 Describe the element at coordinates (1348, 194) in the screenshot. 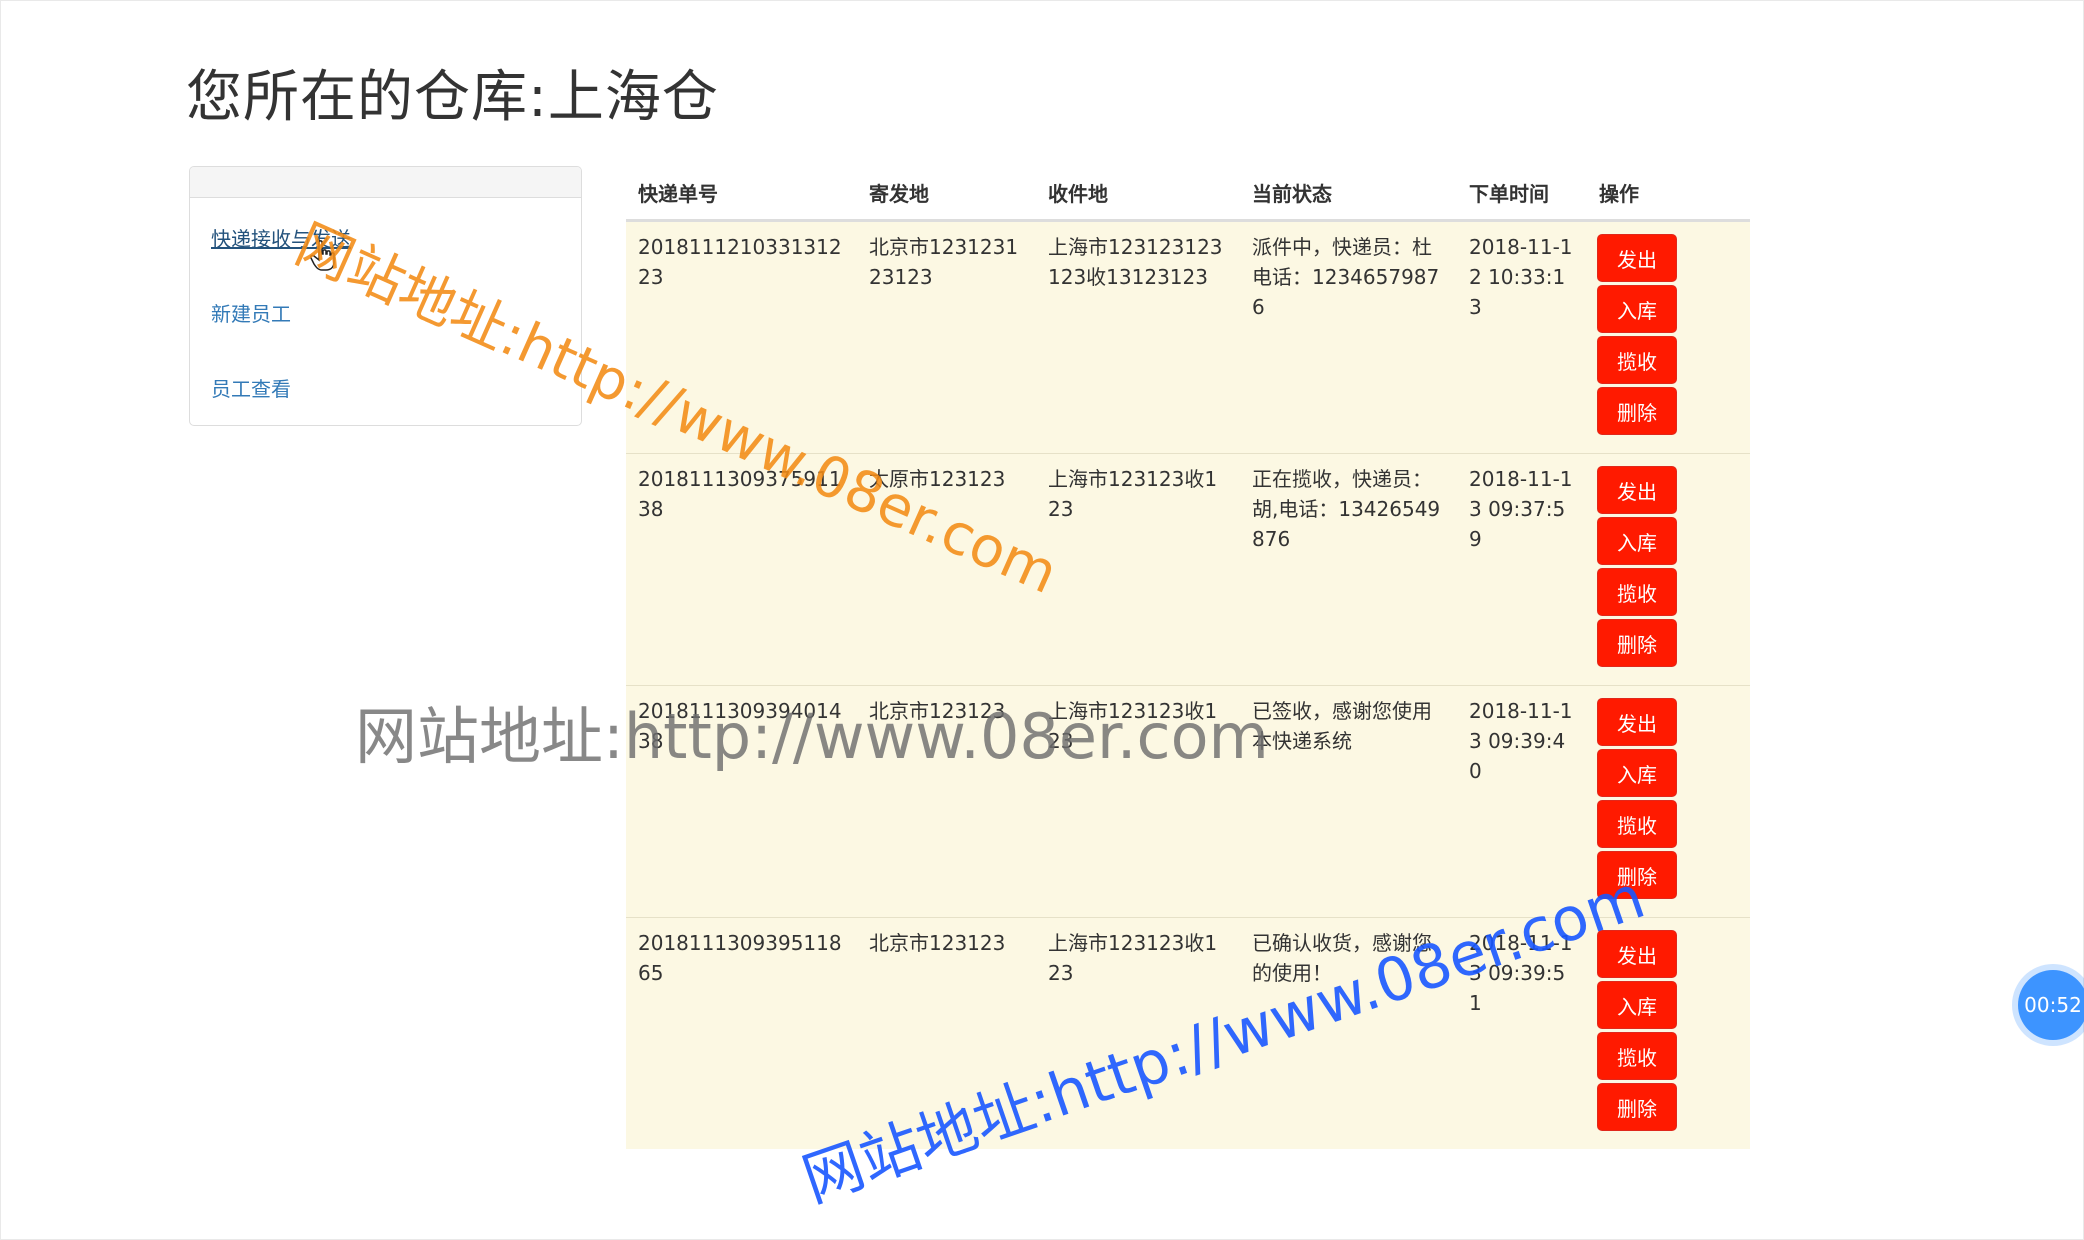

I see `column-header-status: 当前状态` at that location.